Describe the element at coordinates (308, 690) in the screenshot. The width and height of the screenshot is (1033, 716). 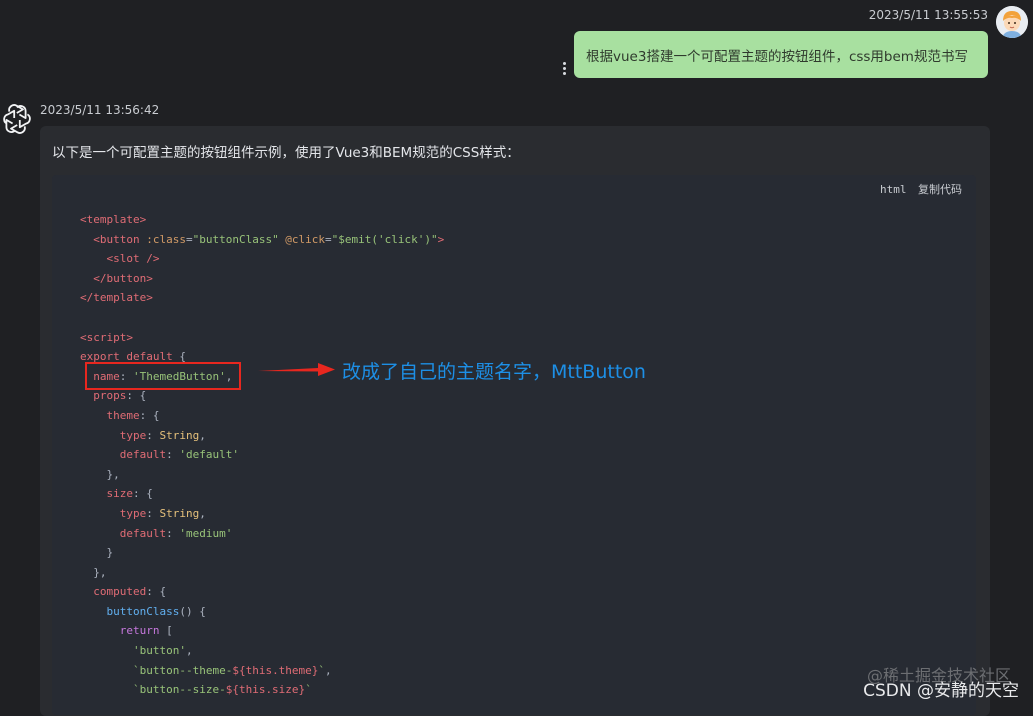
I see `code-token: `` at that location.